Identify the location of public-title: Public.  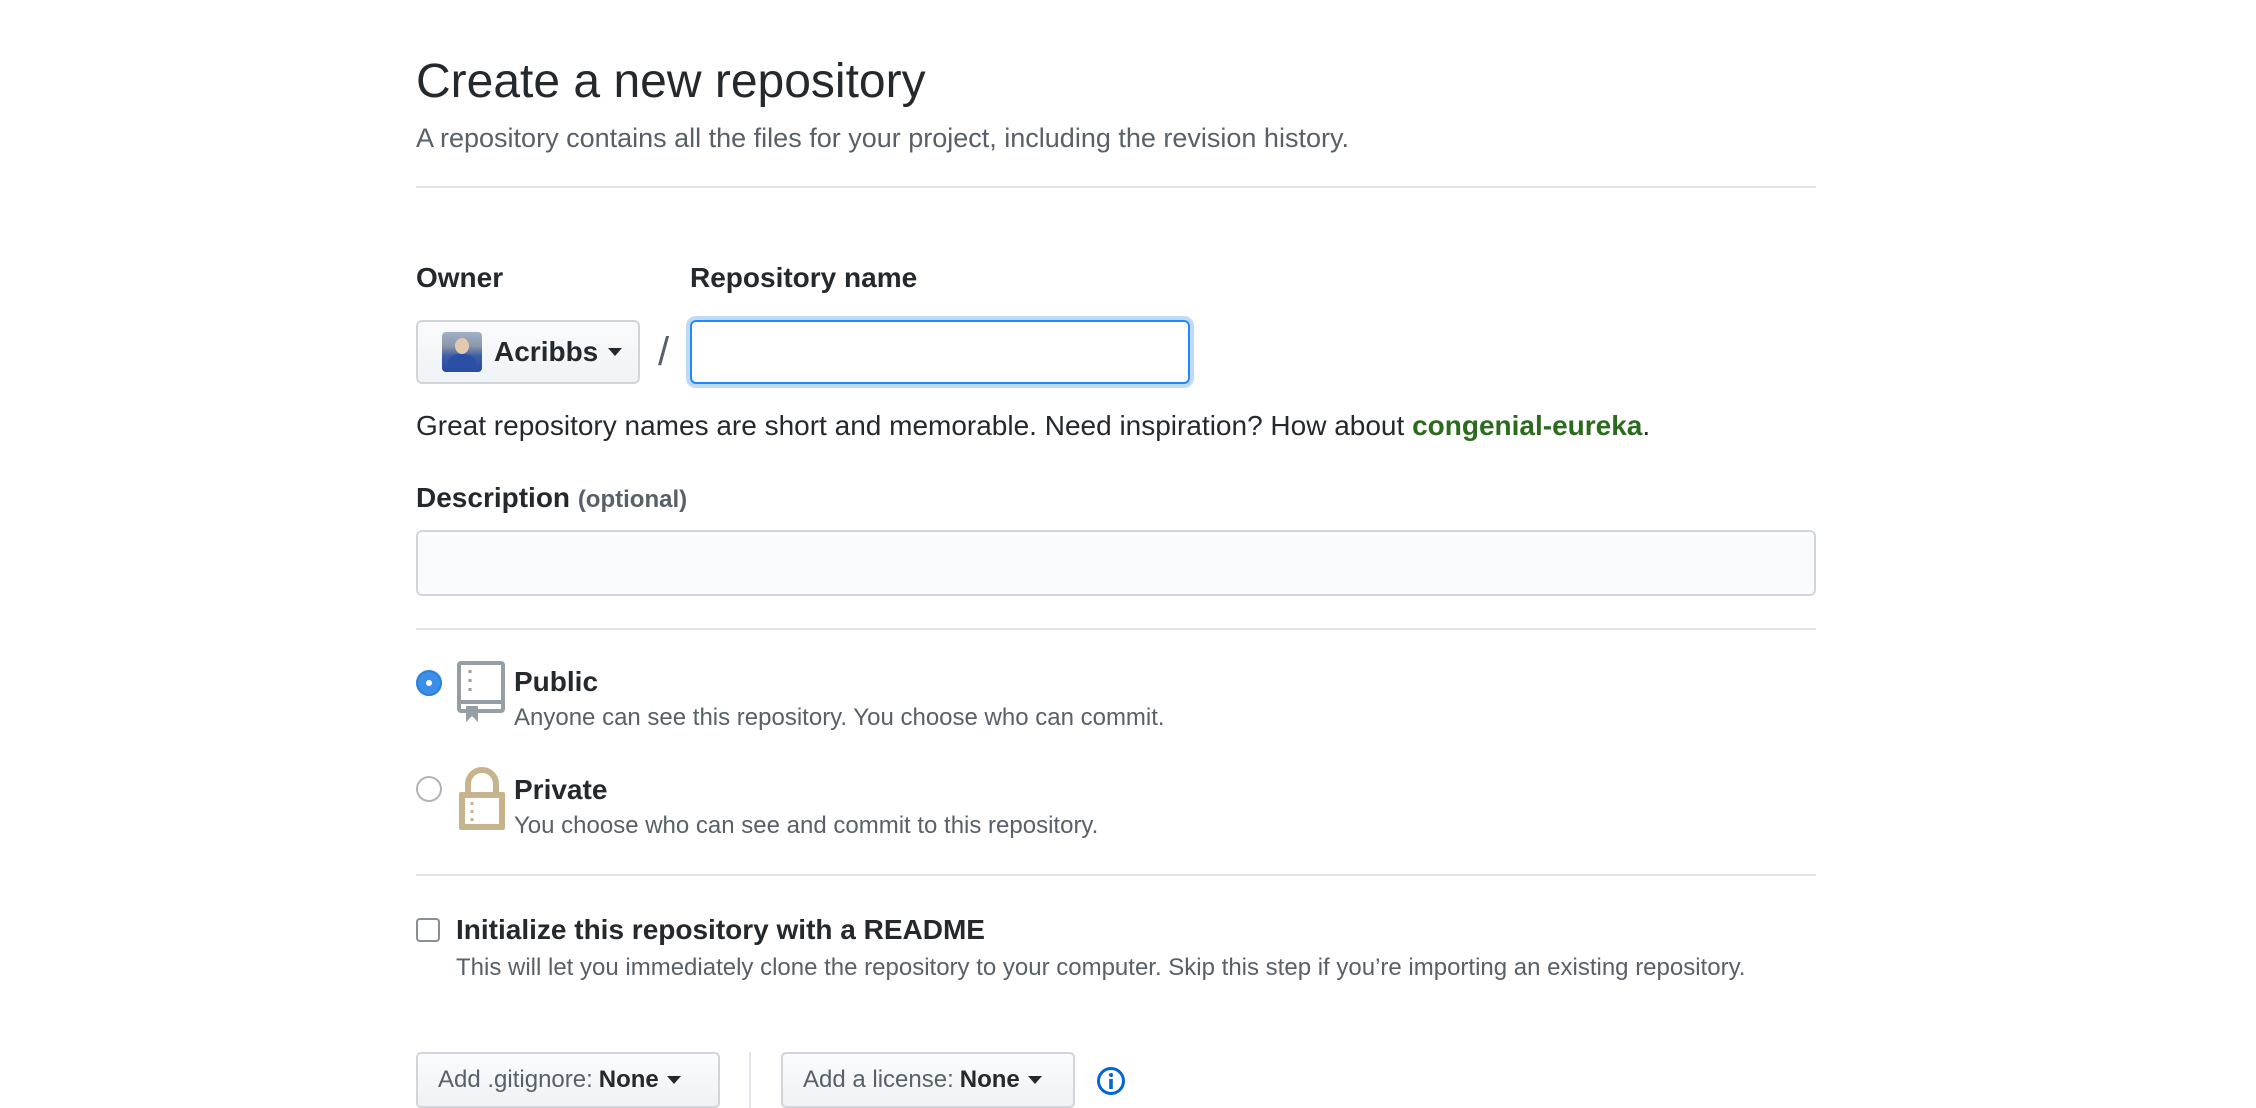
(556, 682).